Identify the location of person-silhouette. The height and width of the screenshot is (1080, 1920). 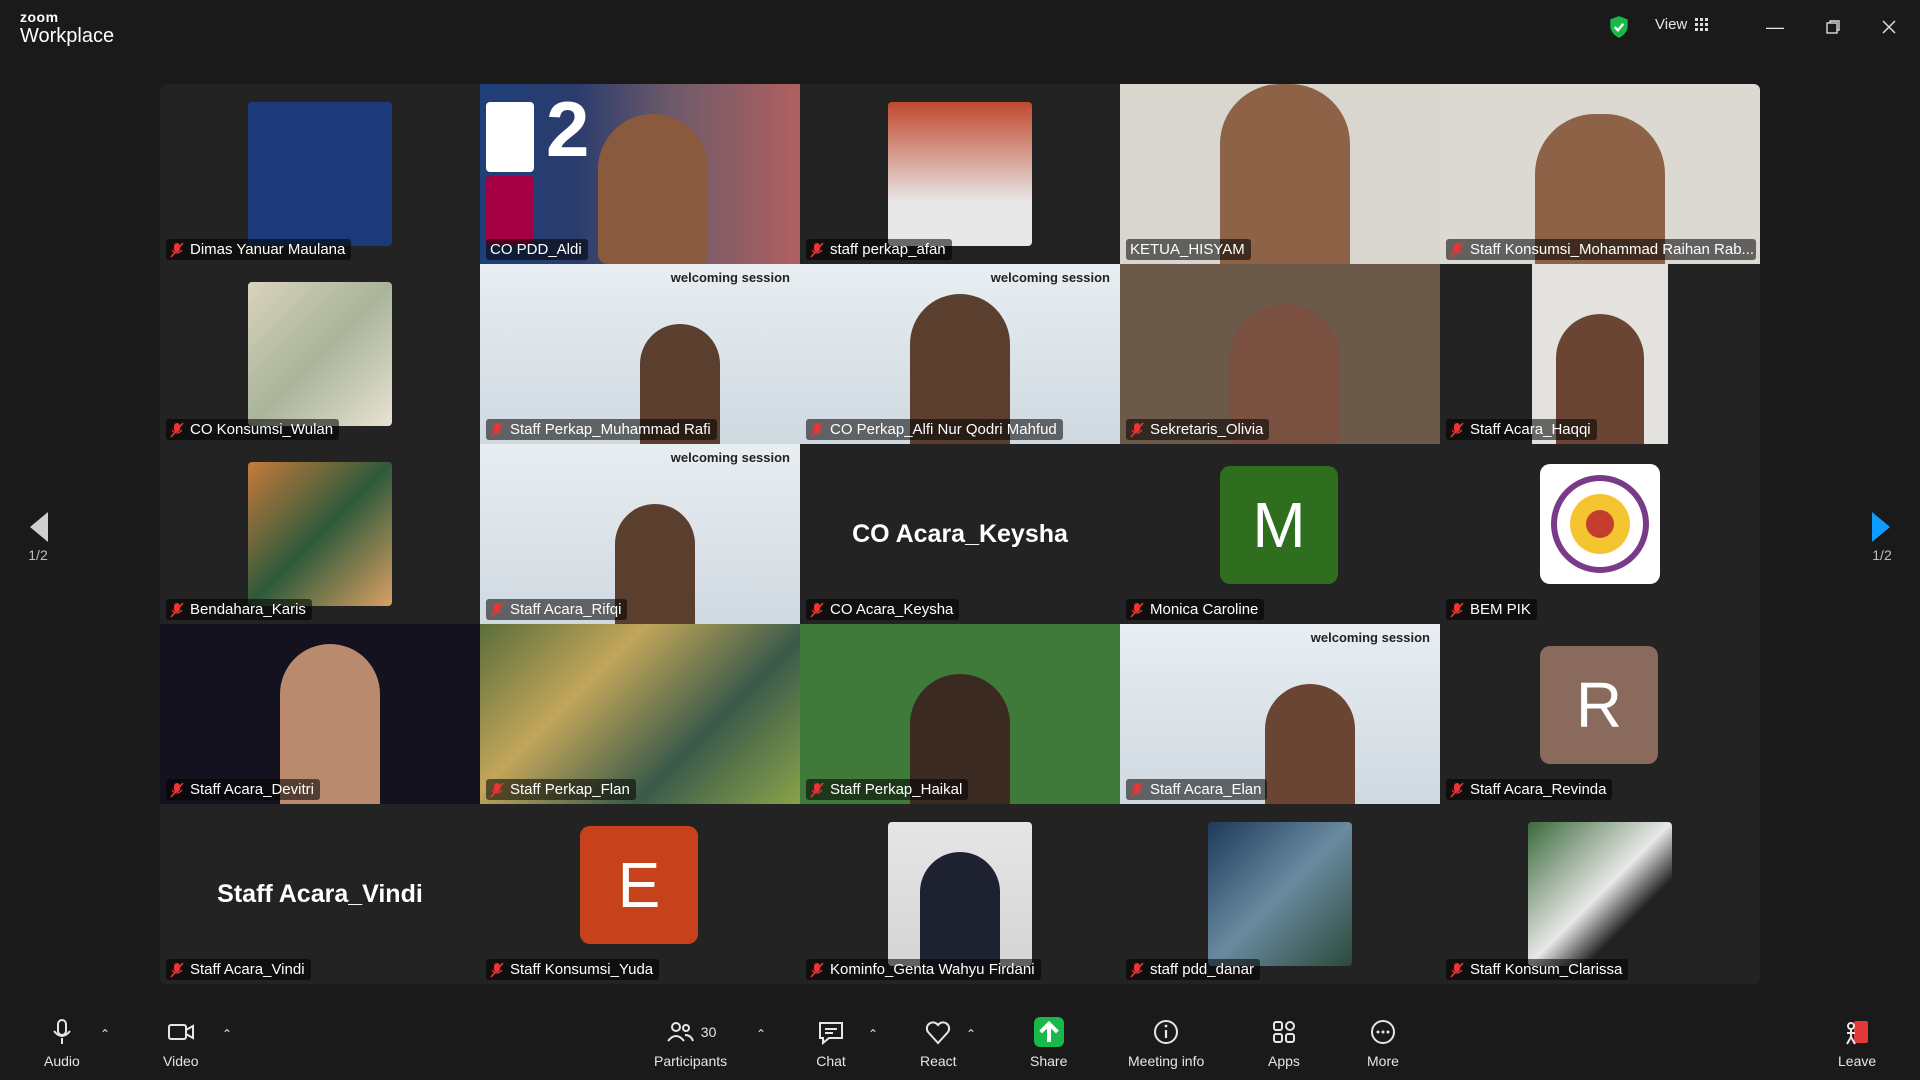
(960, 909).